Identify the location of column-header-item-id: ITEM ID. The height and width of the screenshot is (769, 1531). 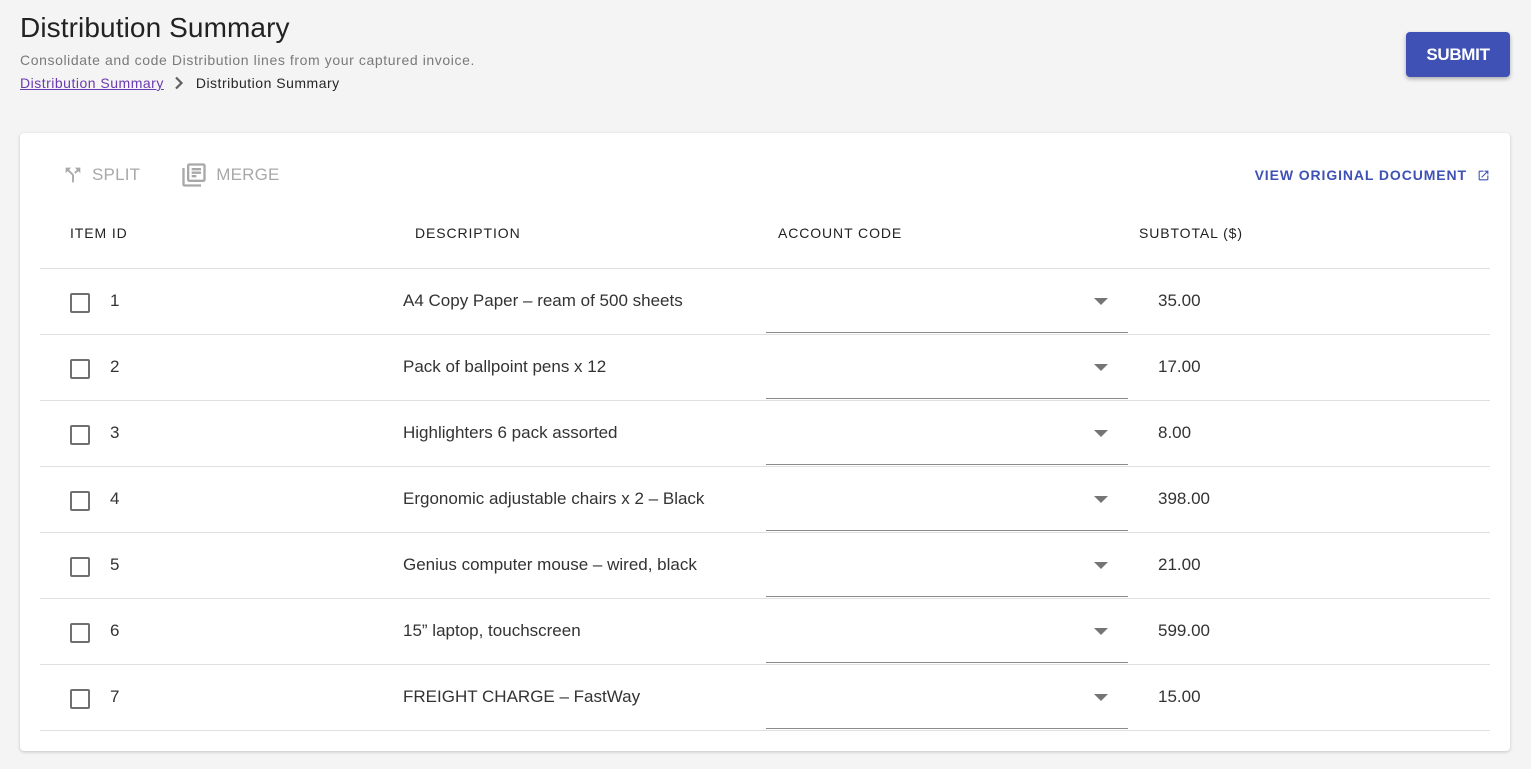
(99, 233).